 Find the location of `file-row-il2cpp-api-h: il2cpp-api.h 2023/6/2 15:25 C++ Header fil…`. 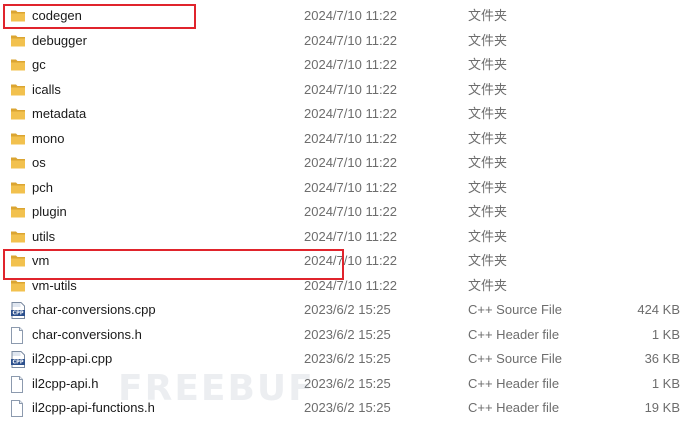

file-row-il2cpp-api-h: il2cpp-api.h 2023/6/2 15:25 C++ Header fil… is located at coordinates (345, 384).